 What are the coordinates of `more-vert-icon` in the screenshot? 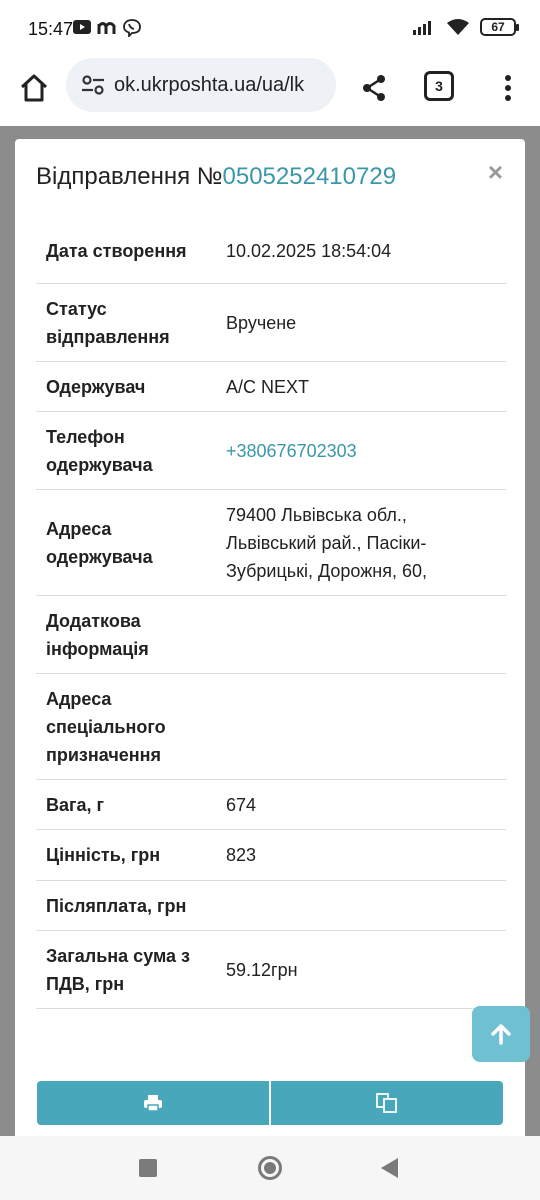 It's located at (508, 88).